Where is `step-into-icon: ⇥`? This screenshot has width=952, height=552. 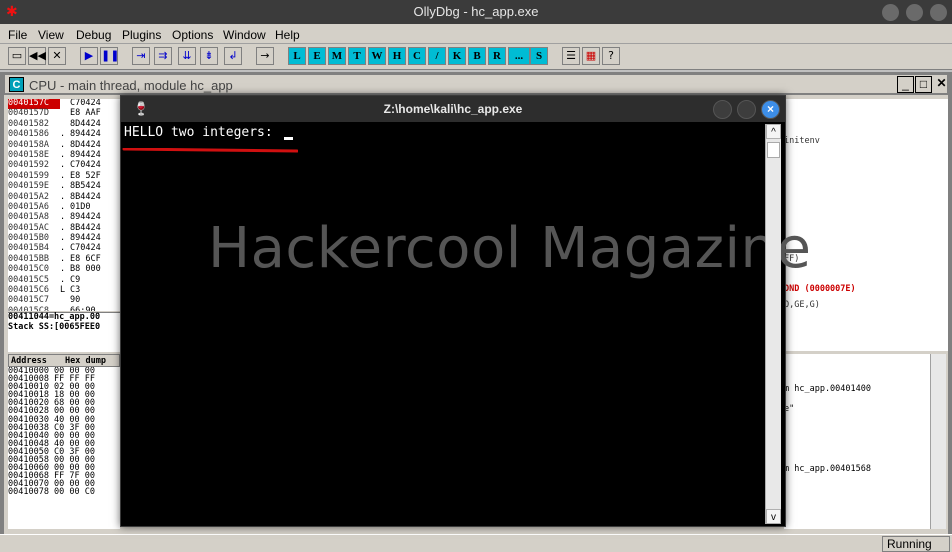
step-into-icon: ⇥ is located at coordinates (141, 56).